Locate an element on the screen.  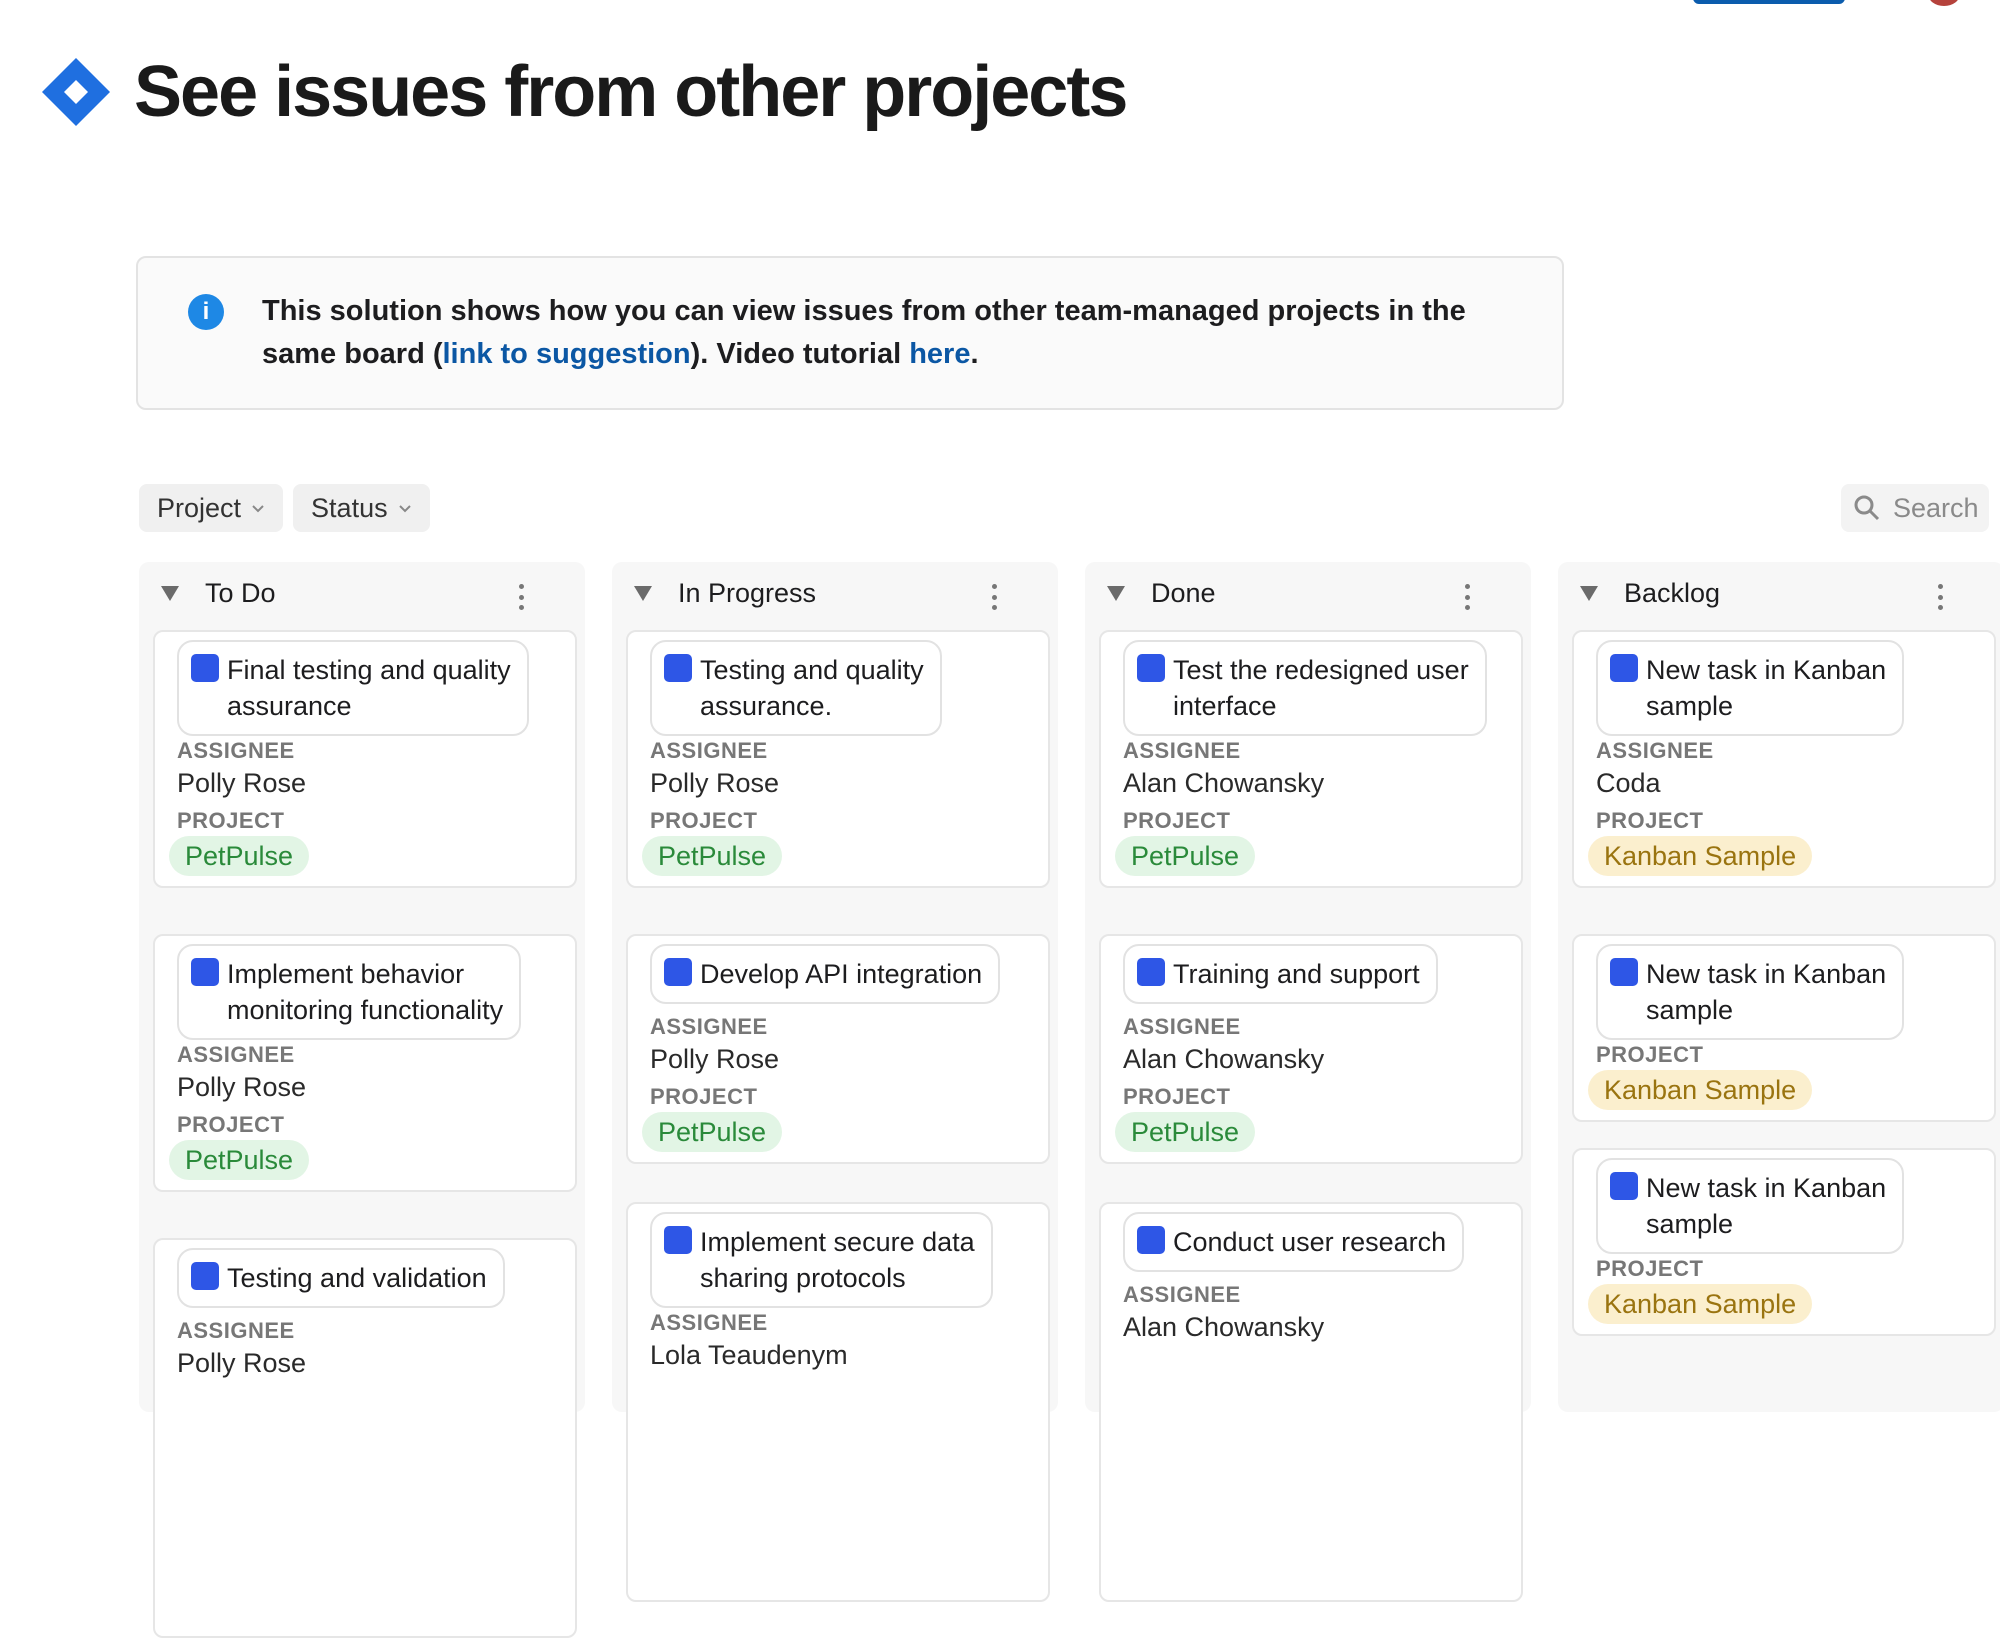
search-button: Search is located at coordinates (1915, 508).